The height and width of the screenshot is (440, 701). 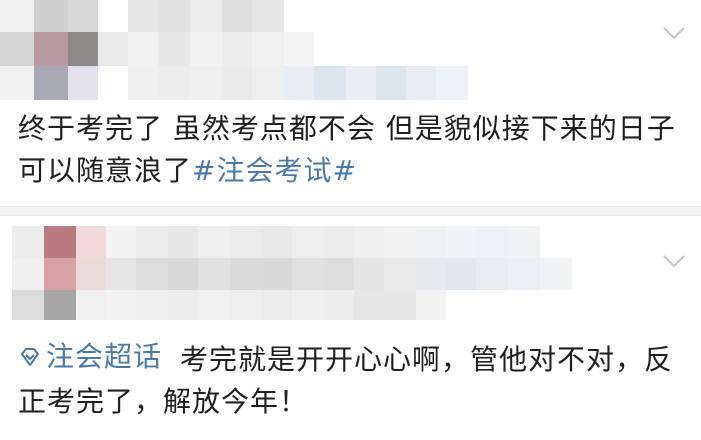 I want to click on diamond-icon, so click(x=30, y=357).